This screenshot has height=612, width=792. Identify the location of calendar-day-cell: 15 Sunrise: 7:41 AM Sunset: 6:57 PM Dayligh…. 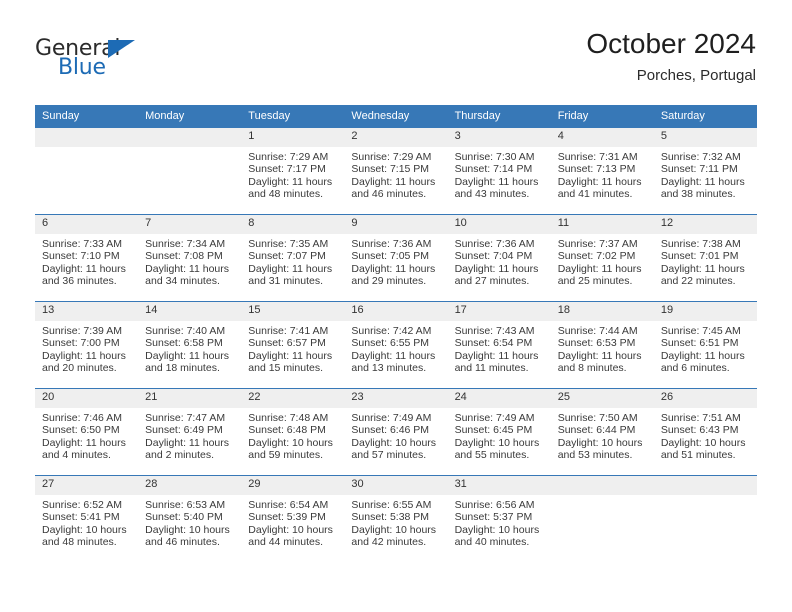
(293, 345).